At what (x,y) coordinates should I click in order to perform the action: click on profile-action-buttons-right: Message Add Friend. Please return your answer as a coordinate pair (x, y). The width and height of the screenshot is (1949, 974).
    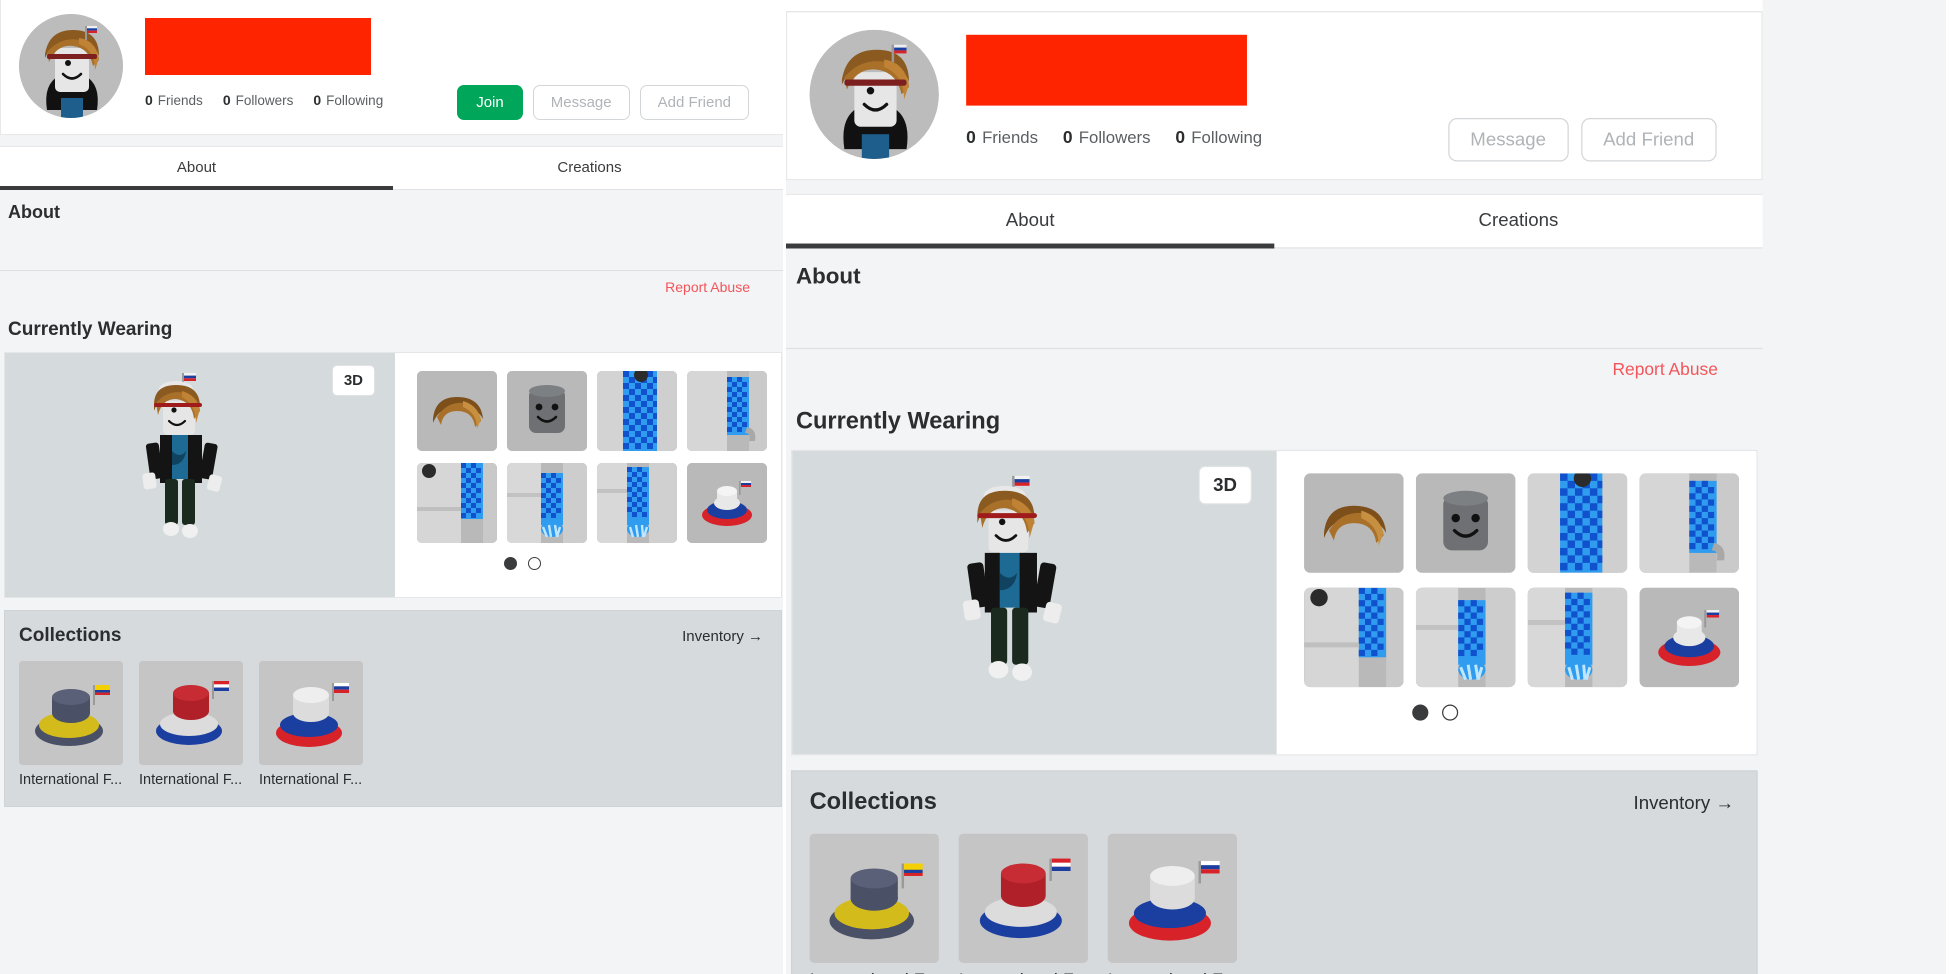
    Looking at the image, I should click on (1582, 139).